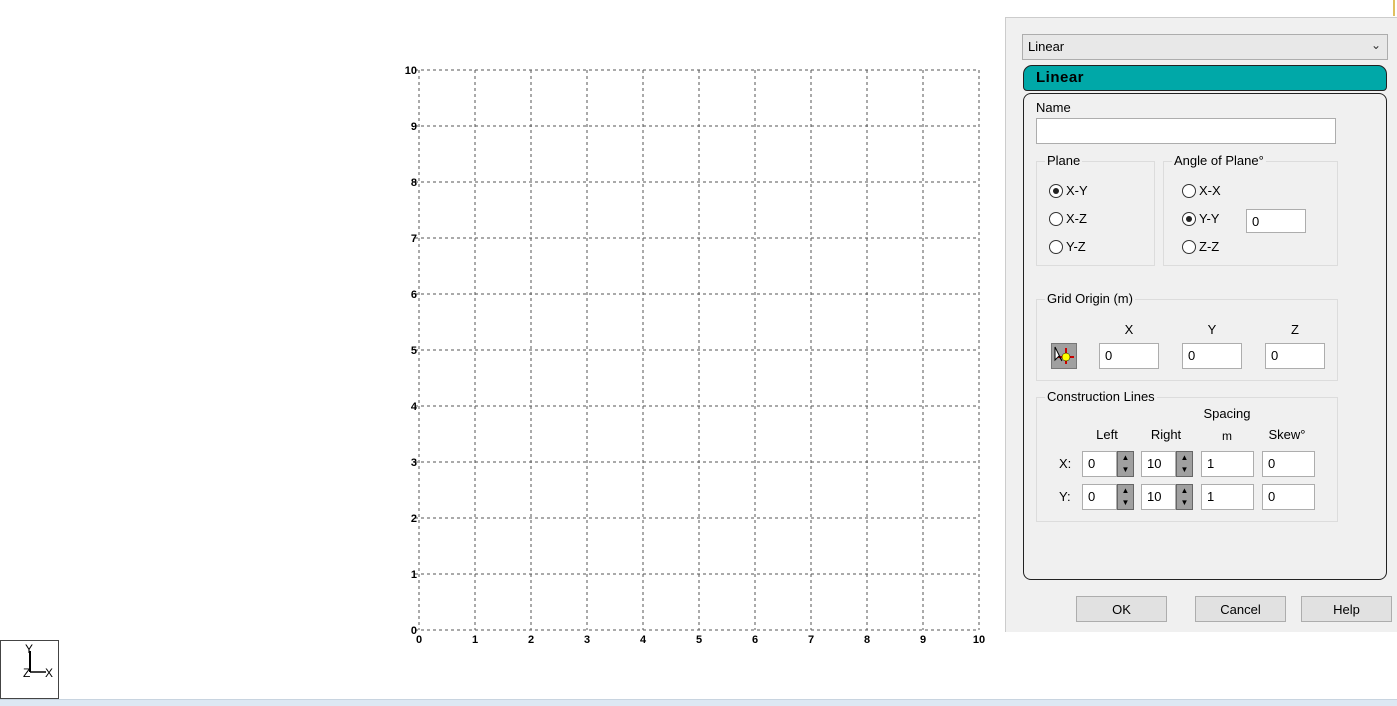 Image resolution: width=1397 pixels, height=706 pixels. What do you see at coordinates (1276, 221) in the screenshot?
I see `angle-input: 0` at bounding box center [1276, 221].